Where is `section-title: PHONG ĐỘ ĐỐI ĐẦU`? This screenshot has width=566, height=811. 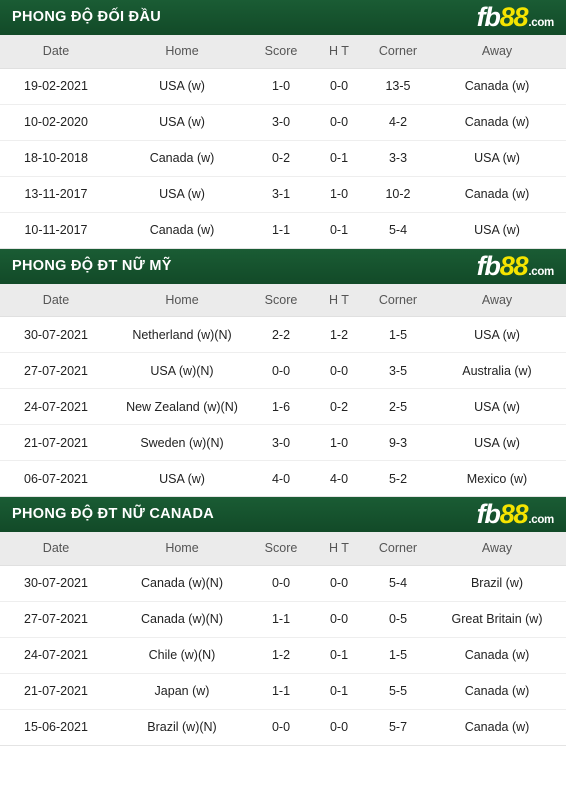 section-title: PHONG ĐỘ ĐỐI ĐẦU is located at coordinates (86, 17).